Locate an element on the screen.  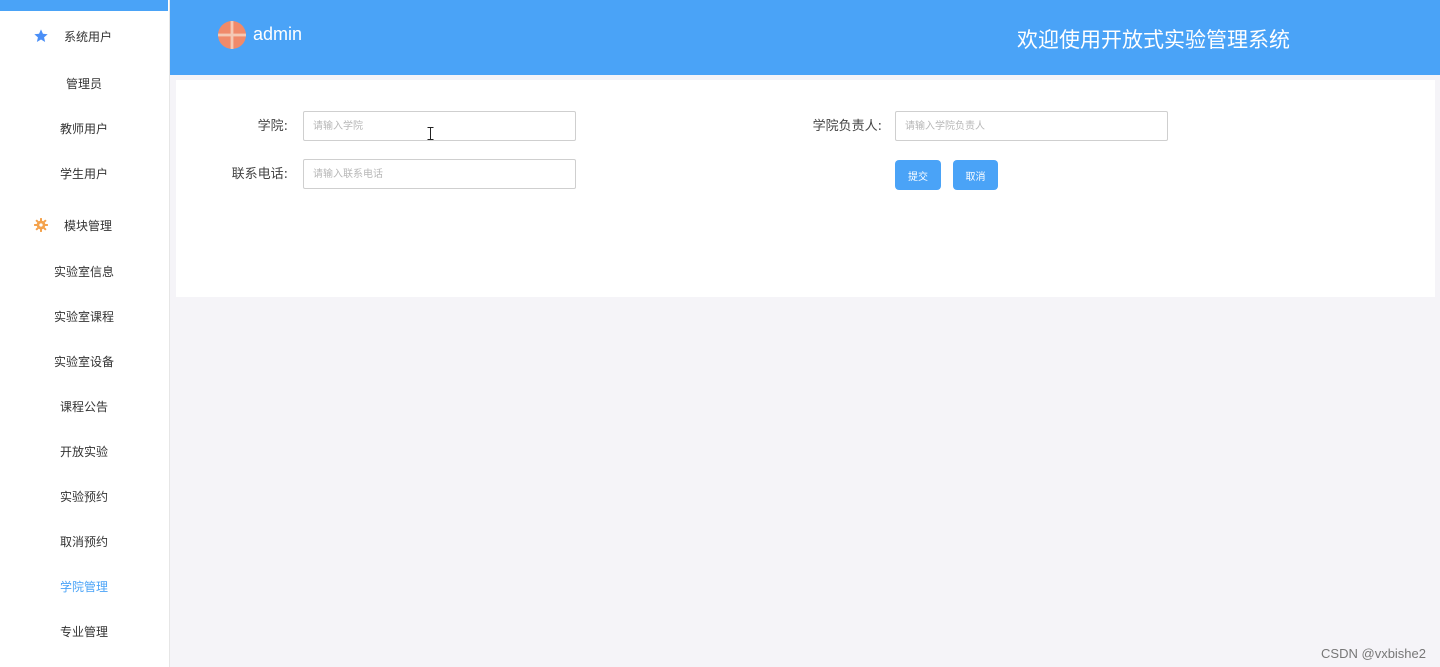
sidebar-top-accent is located at coordinates (84, 5).